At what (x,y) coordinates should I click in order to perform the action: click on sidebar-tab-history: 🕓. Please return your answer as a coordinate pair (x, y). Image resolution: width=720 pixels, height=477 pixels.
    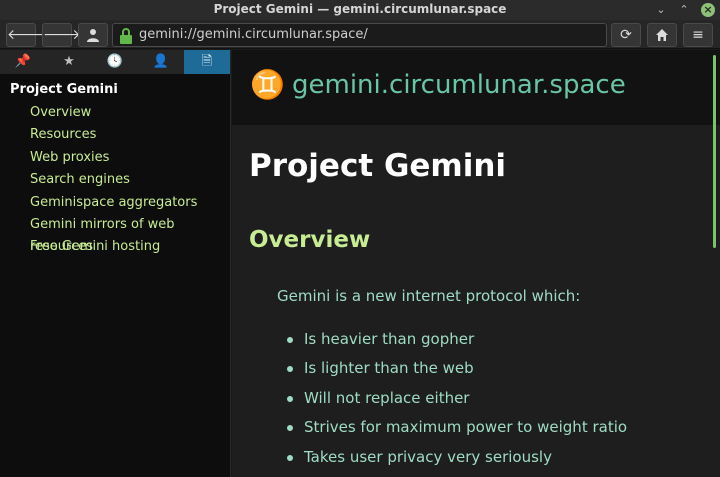
    Looking at the image, I should click on (115, 62).